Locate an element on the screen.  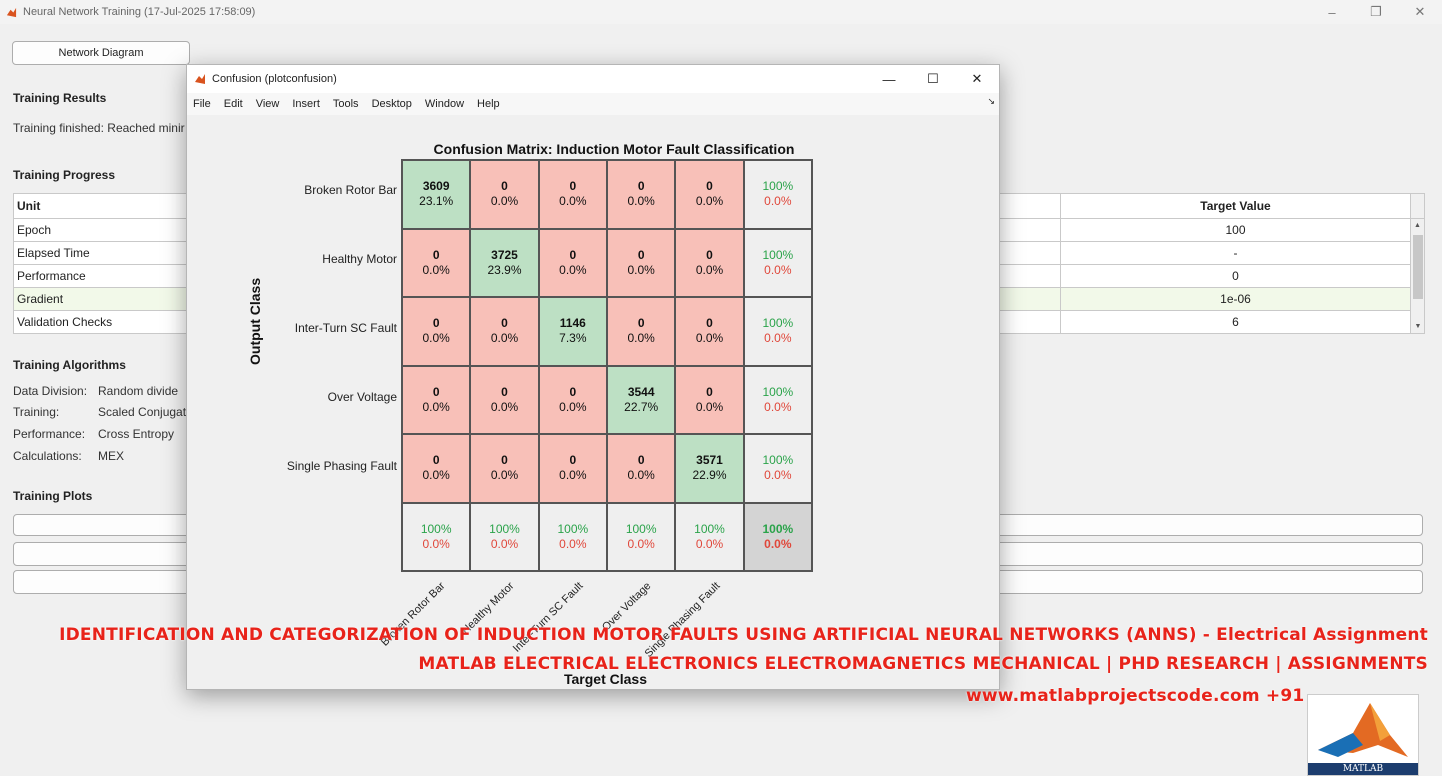
row-label: Over Voltage is located at coordinates (362, 396).